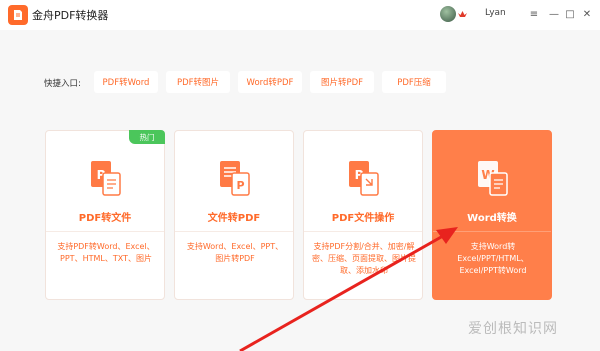 This screenshot has height=351, width=600. What do you see at coordinates (270, 82) in the screenshot?
I see `quick-button-word-to-pdf: Word转PDF` at bounding box center [270, 82].